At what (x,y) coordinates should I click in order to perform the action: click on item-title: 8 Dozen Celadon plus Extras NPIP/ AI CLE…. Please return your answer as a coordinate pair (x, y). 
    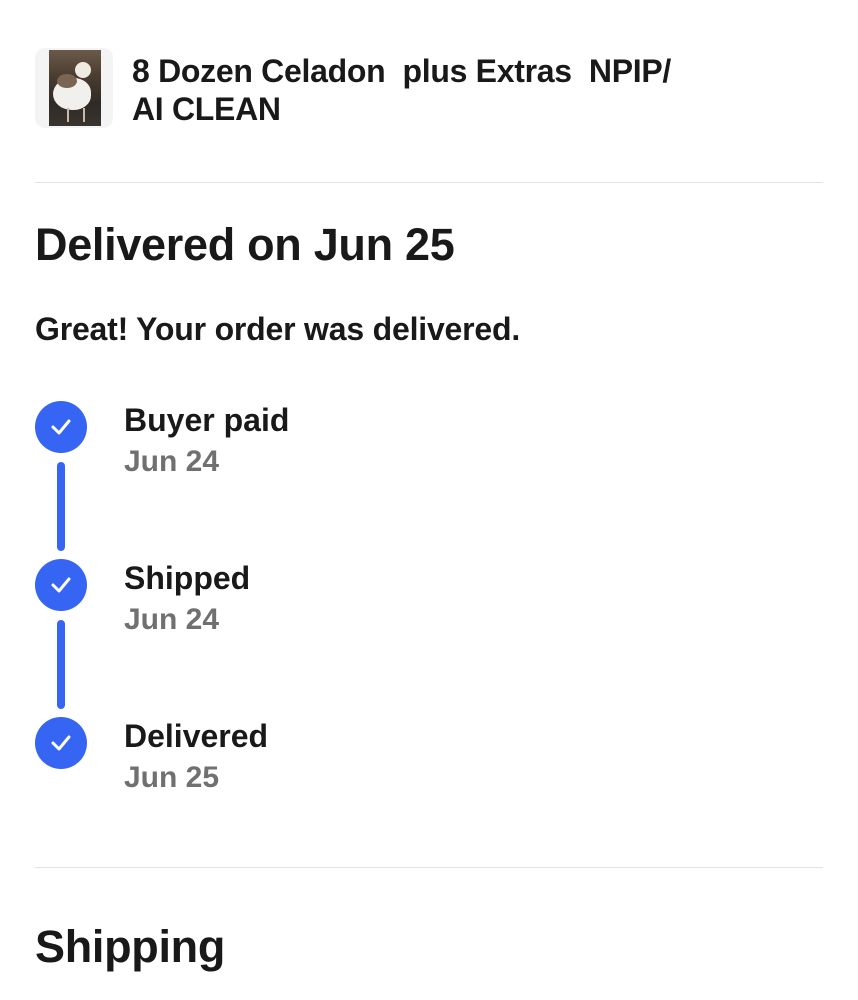
    Looking at the image, I should click on (432, 90).